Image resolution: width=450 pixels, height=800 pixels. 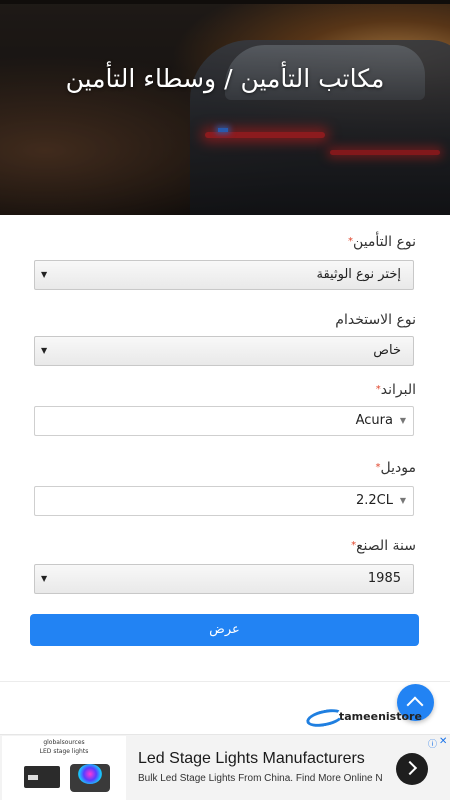 What do you see at coordinates (384, 578) in the screenshot?
I see `year-value: 1985` at bounding box center [384, 578].